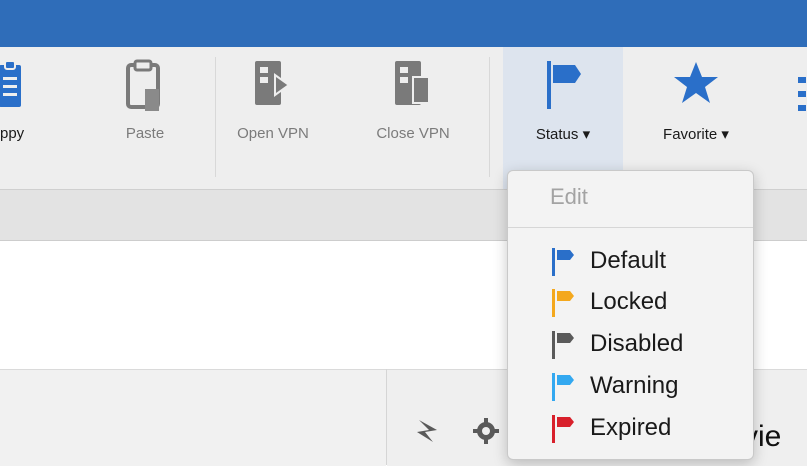 The image size is (807, 466). I want to click on warning-flag-icon, so click(565, 389).